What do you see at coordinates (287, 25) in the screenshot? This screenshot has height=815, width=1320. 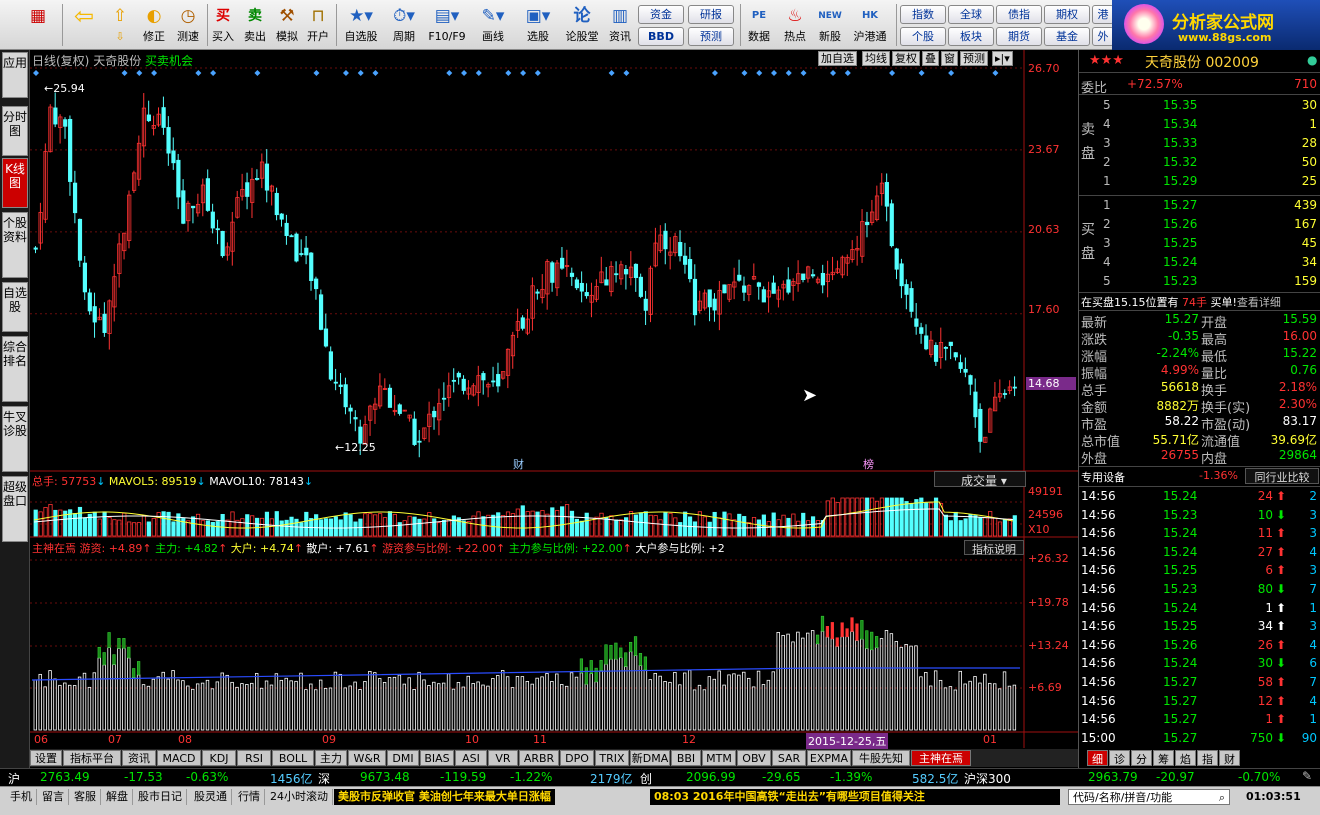 I see `simulate-button: ⚒ 模拟` at bounding box center [287, 25].